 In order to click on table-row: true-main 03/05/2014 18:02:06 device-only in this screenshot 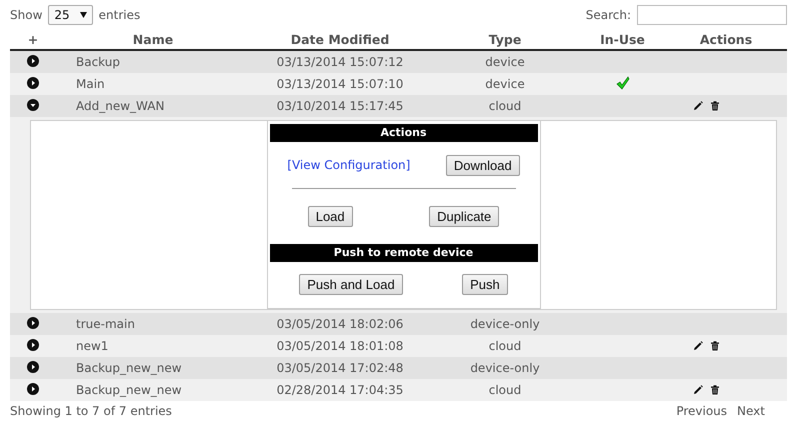, I will do `click(398, 324)`.